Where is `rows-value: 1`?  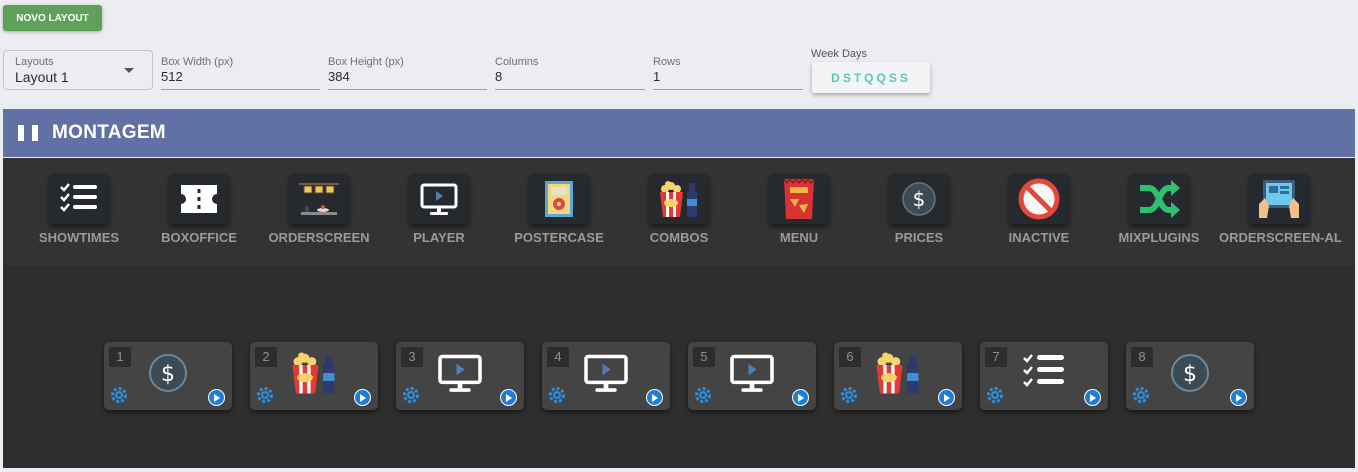 rows-value: 1 is located at coordinates (657, 76).